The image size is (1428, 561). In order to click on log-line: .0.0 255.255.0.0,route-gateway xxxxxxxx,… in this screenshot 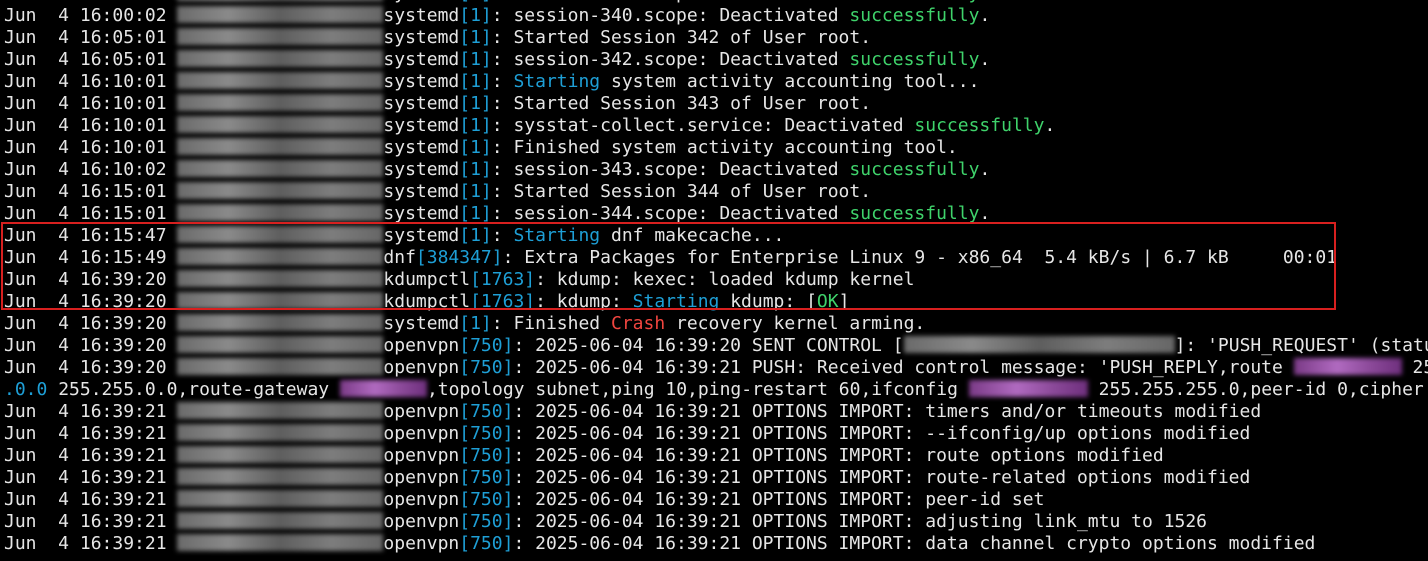, I will do `click(716, 390)`.